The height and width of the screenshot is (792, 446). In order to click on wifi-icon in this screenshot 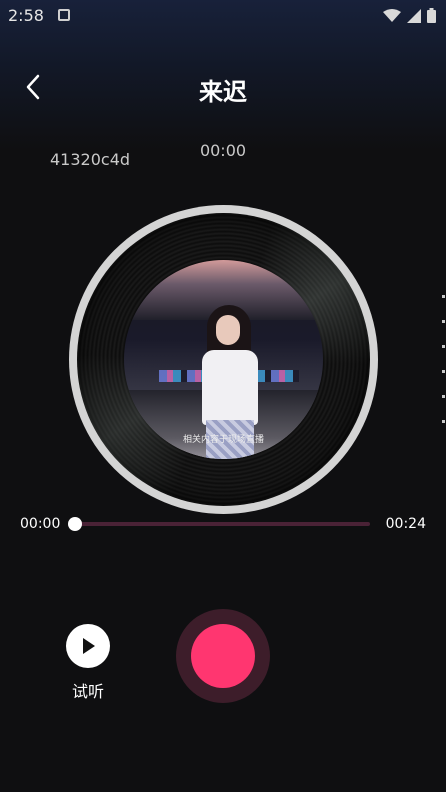, I will do `click(392, 15)`.